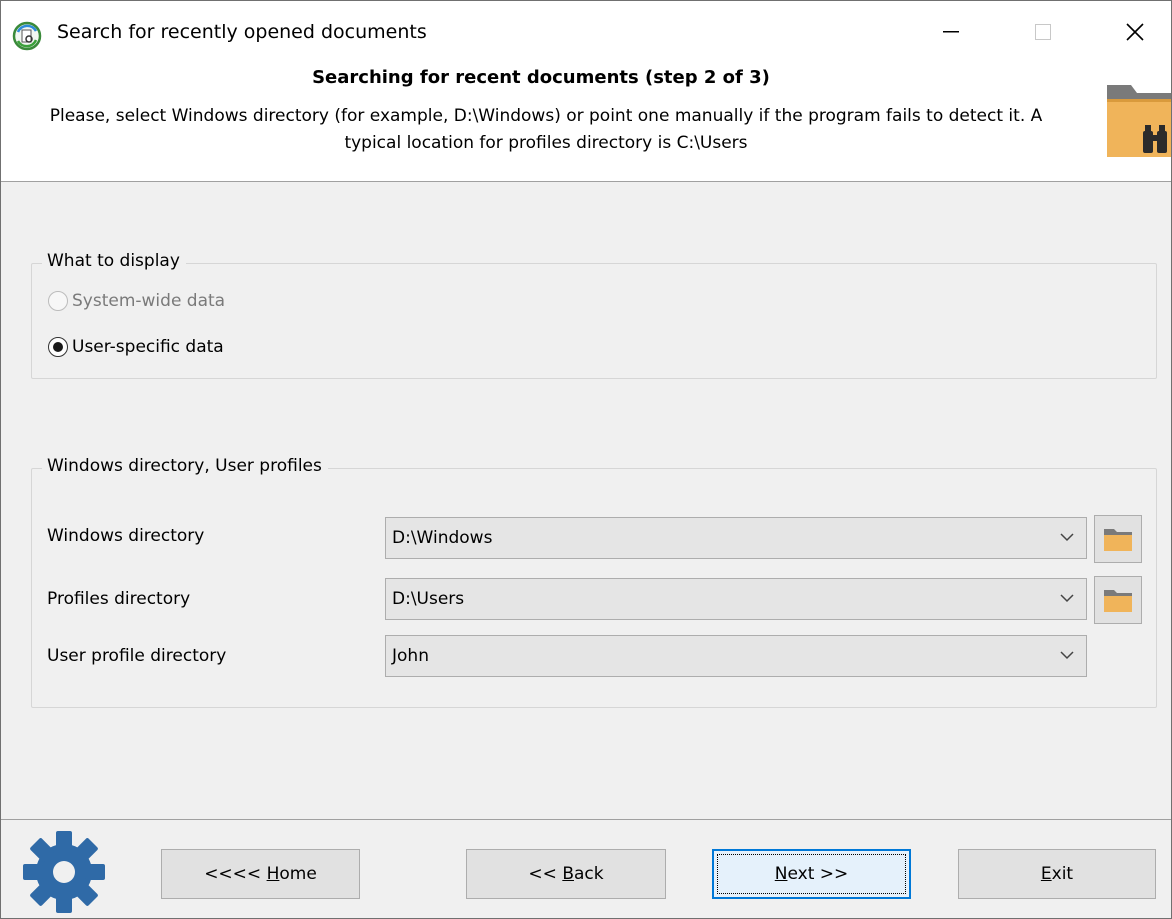  What do you see at coordinates (428, 599) in the screenshot?
I see `profiles-directory-value: D:\Users` at bounding box center [428, 599].